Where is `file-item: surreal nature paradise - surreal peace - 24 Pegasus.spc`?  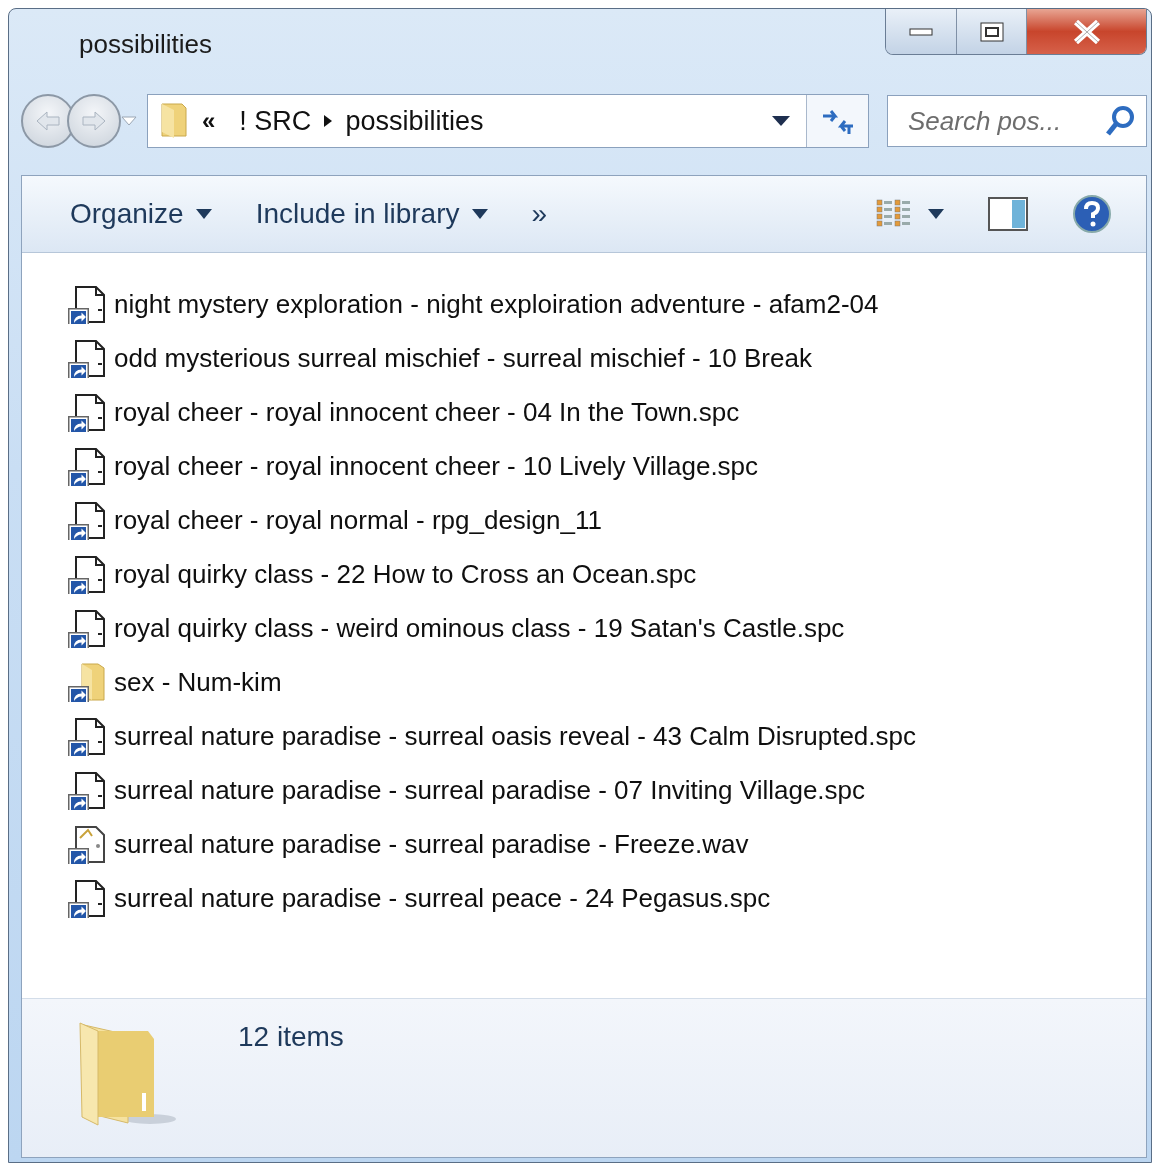
file-item: surreal nature paradise - surreal peace - 24 Pegasus.spc is located at coordinates (607, 898).